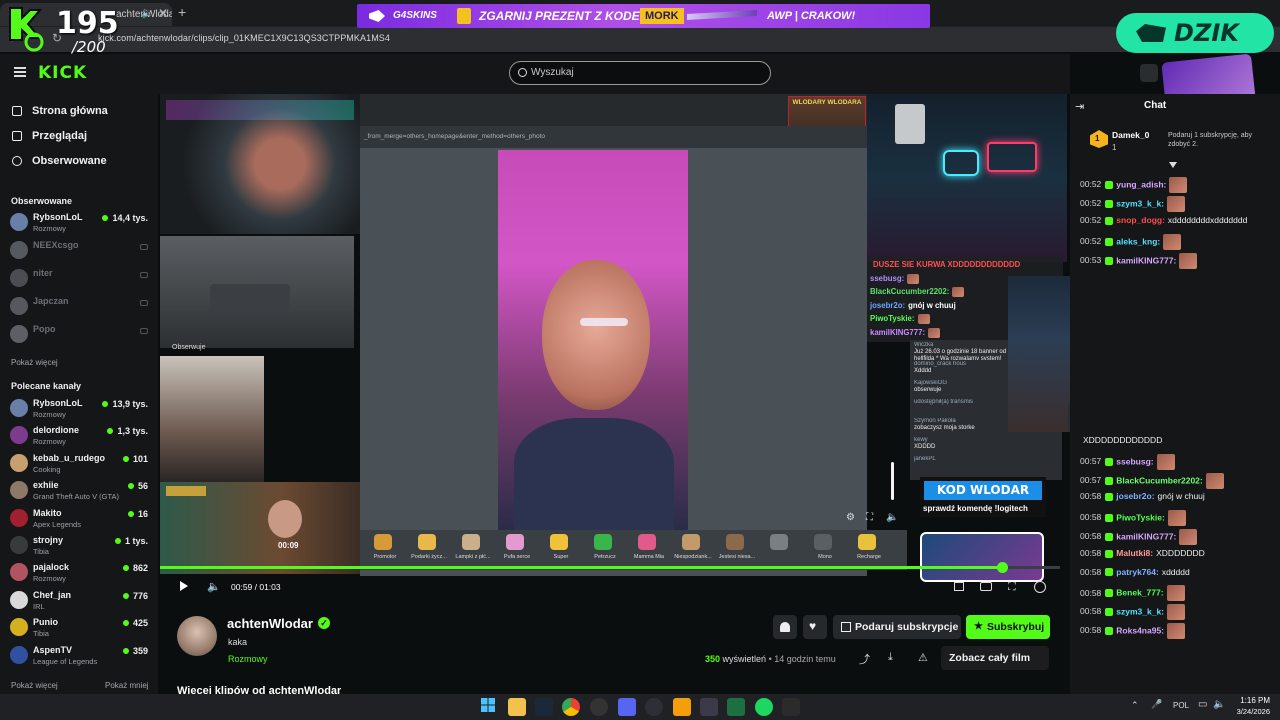 This screenshot has height=720, width=1280. What do you see at coordinates (890, 657) in the screenshot?
I see `download-icon: ⤓` at bounding box center [890, 657].